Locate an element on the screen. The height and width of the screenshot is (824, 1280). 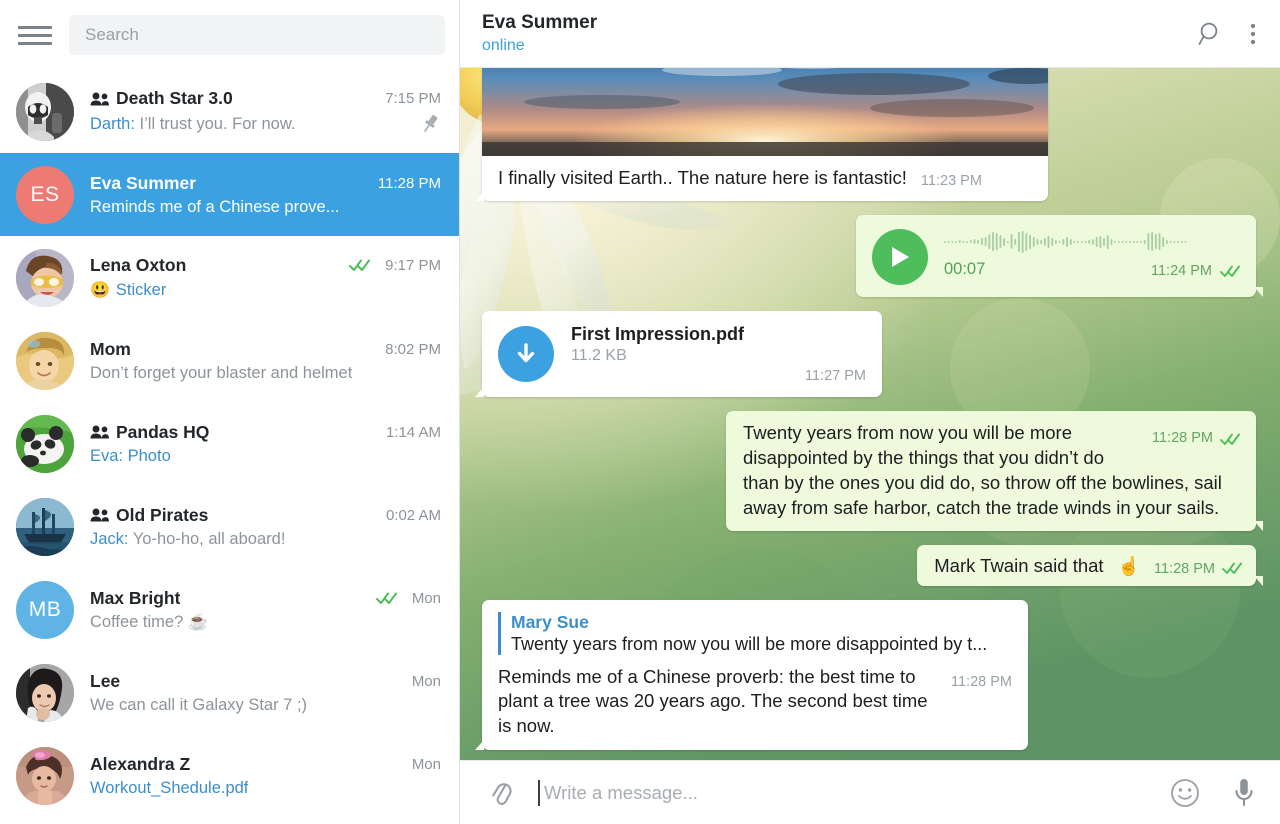
attribution-message-bubble: Mark Twain said that ☝ 11:28 PM is located at coordinates (1090, 565).